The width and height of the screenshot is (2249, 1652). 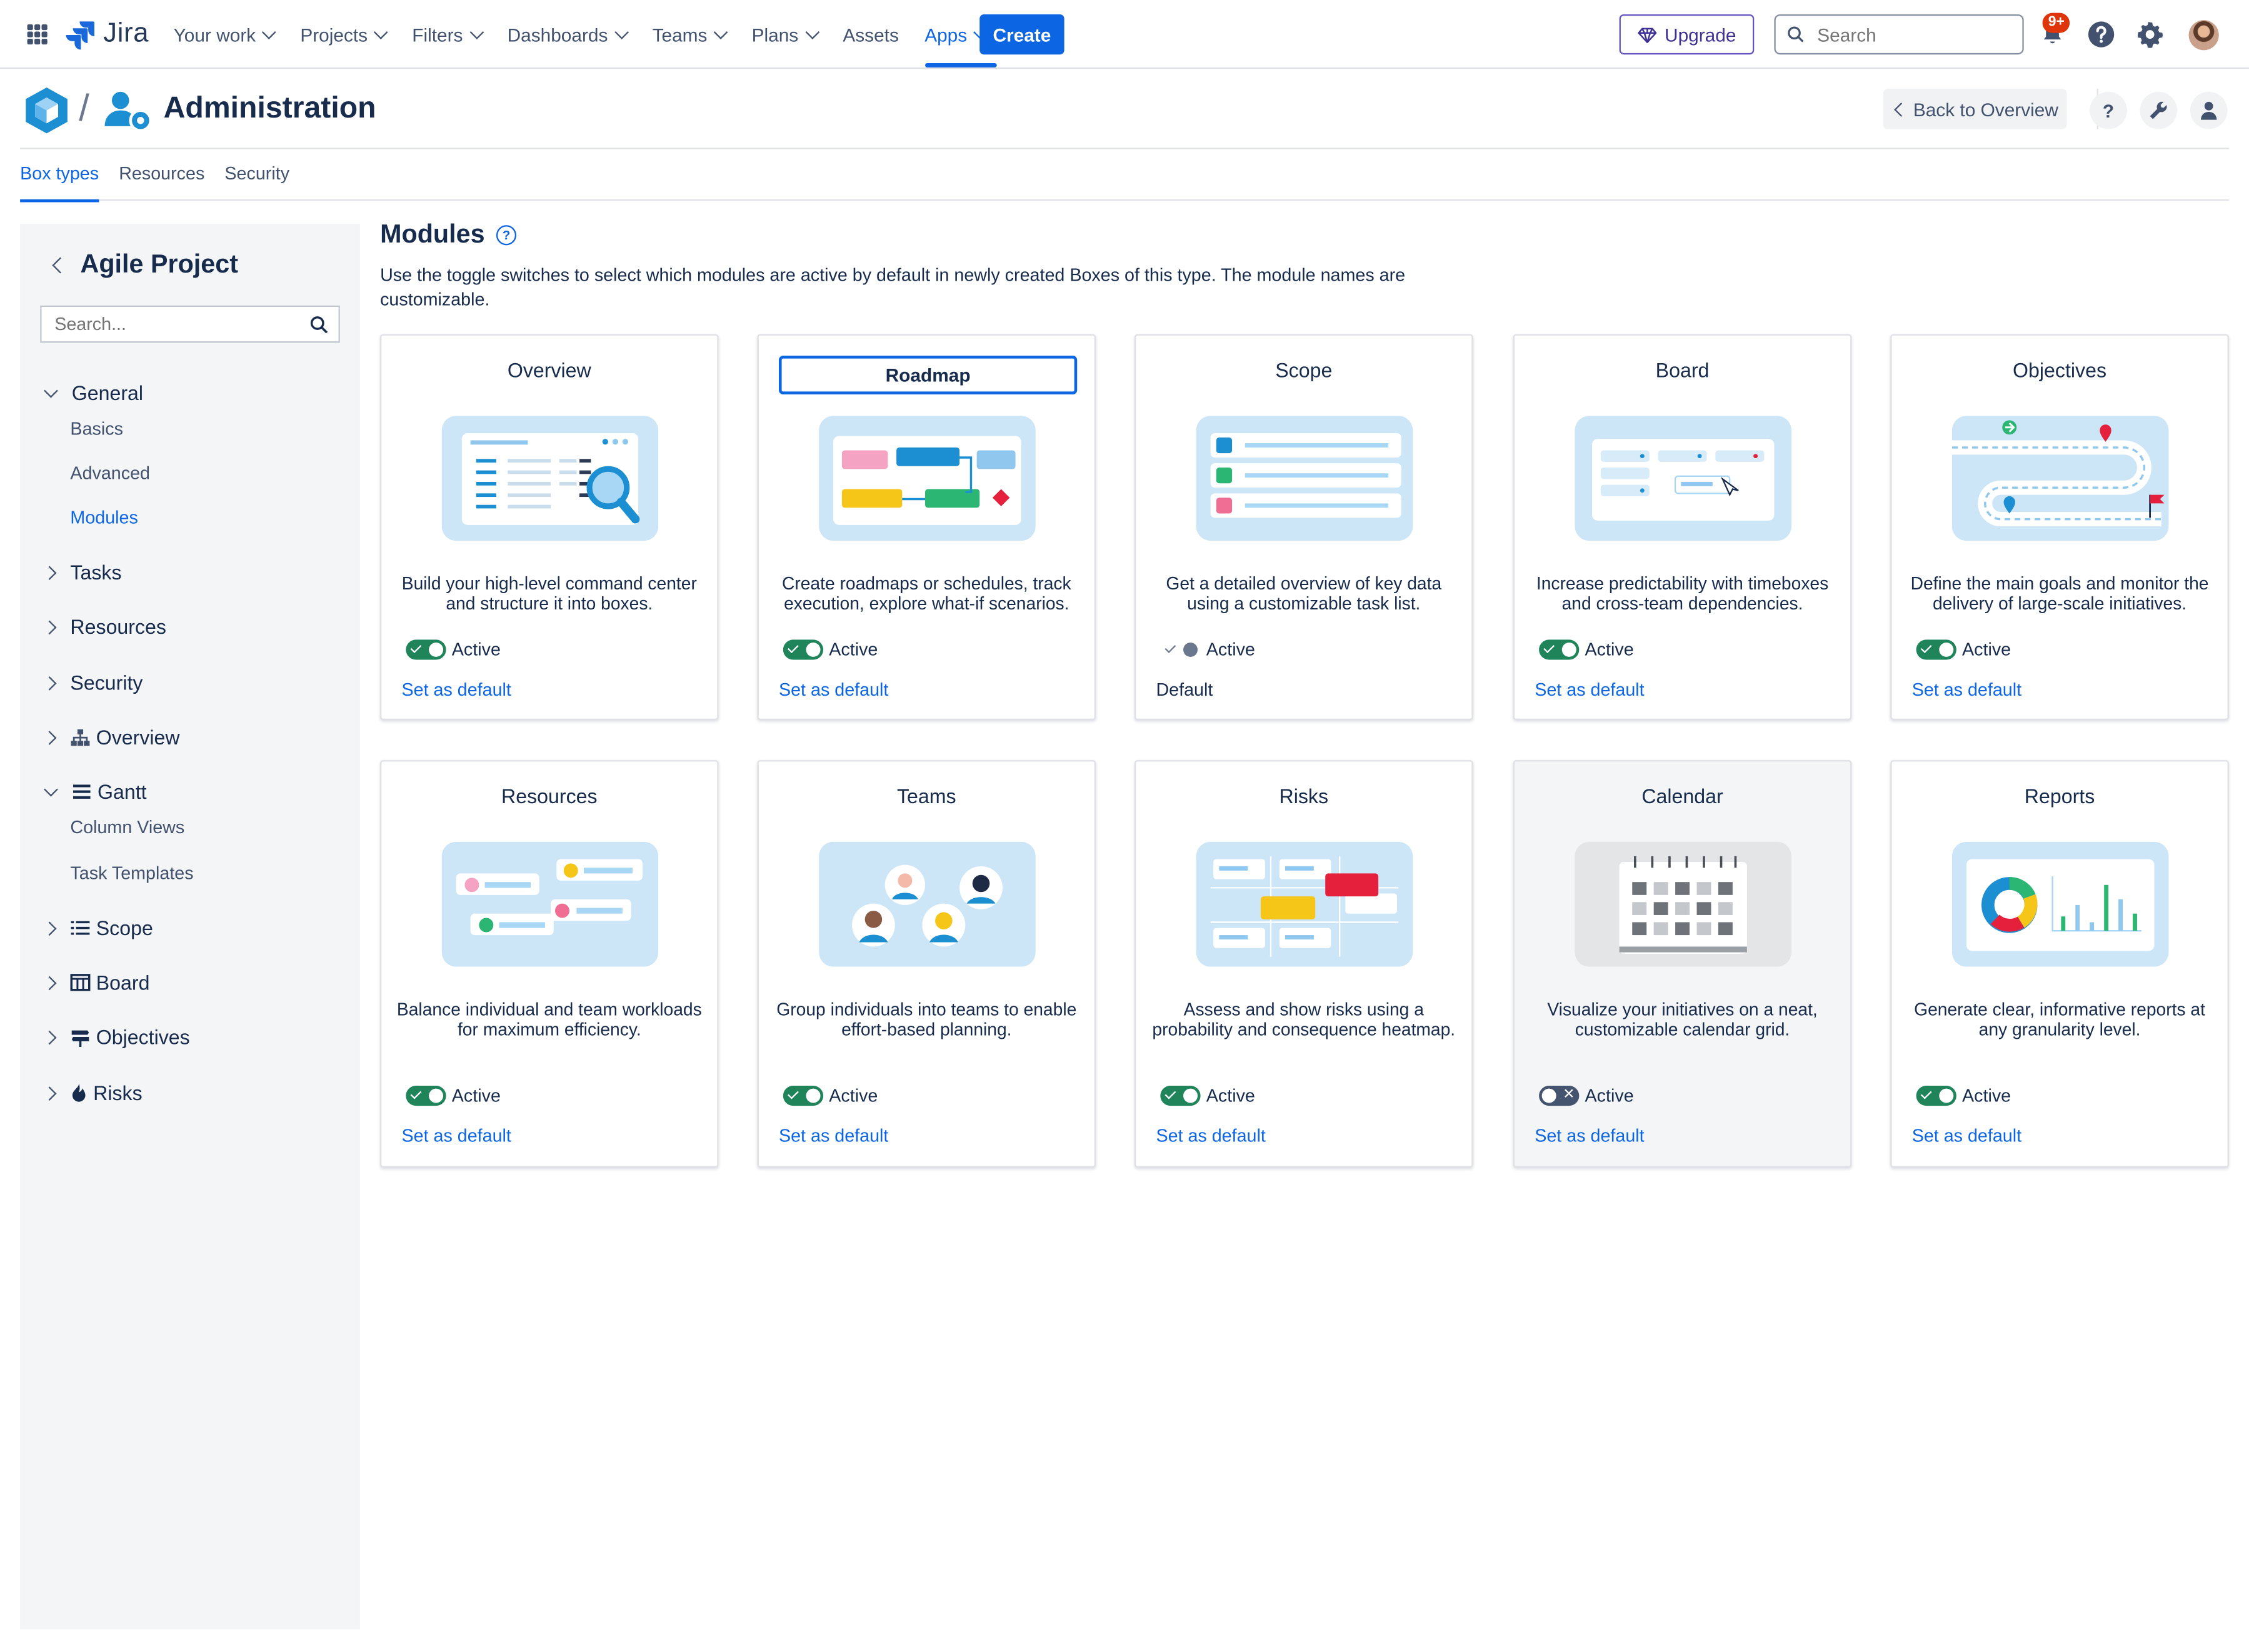 What do you see at coordinates (1682, 796) in the screenshot?
I see `module-name: Calendar` at bounding box center [1682, 796].